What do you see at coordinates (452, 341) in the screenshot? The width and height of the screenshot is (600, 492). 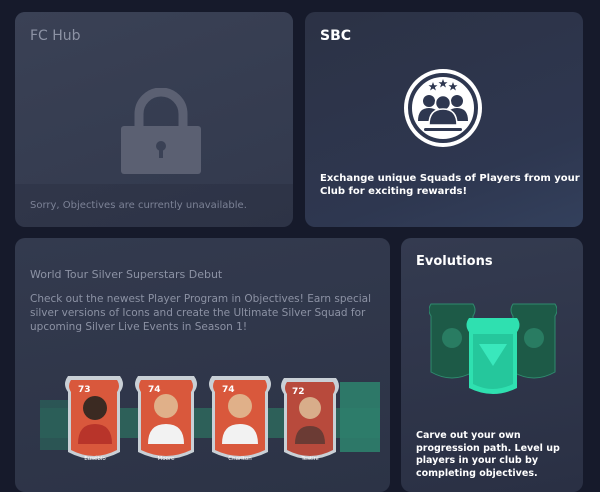 I see `evolution-card-left` at bounding box center [452, 341].